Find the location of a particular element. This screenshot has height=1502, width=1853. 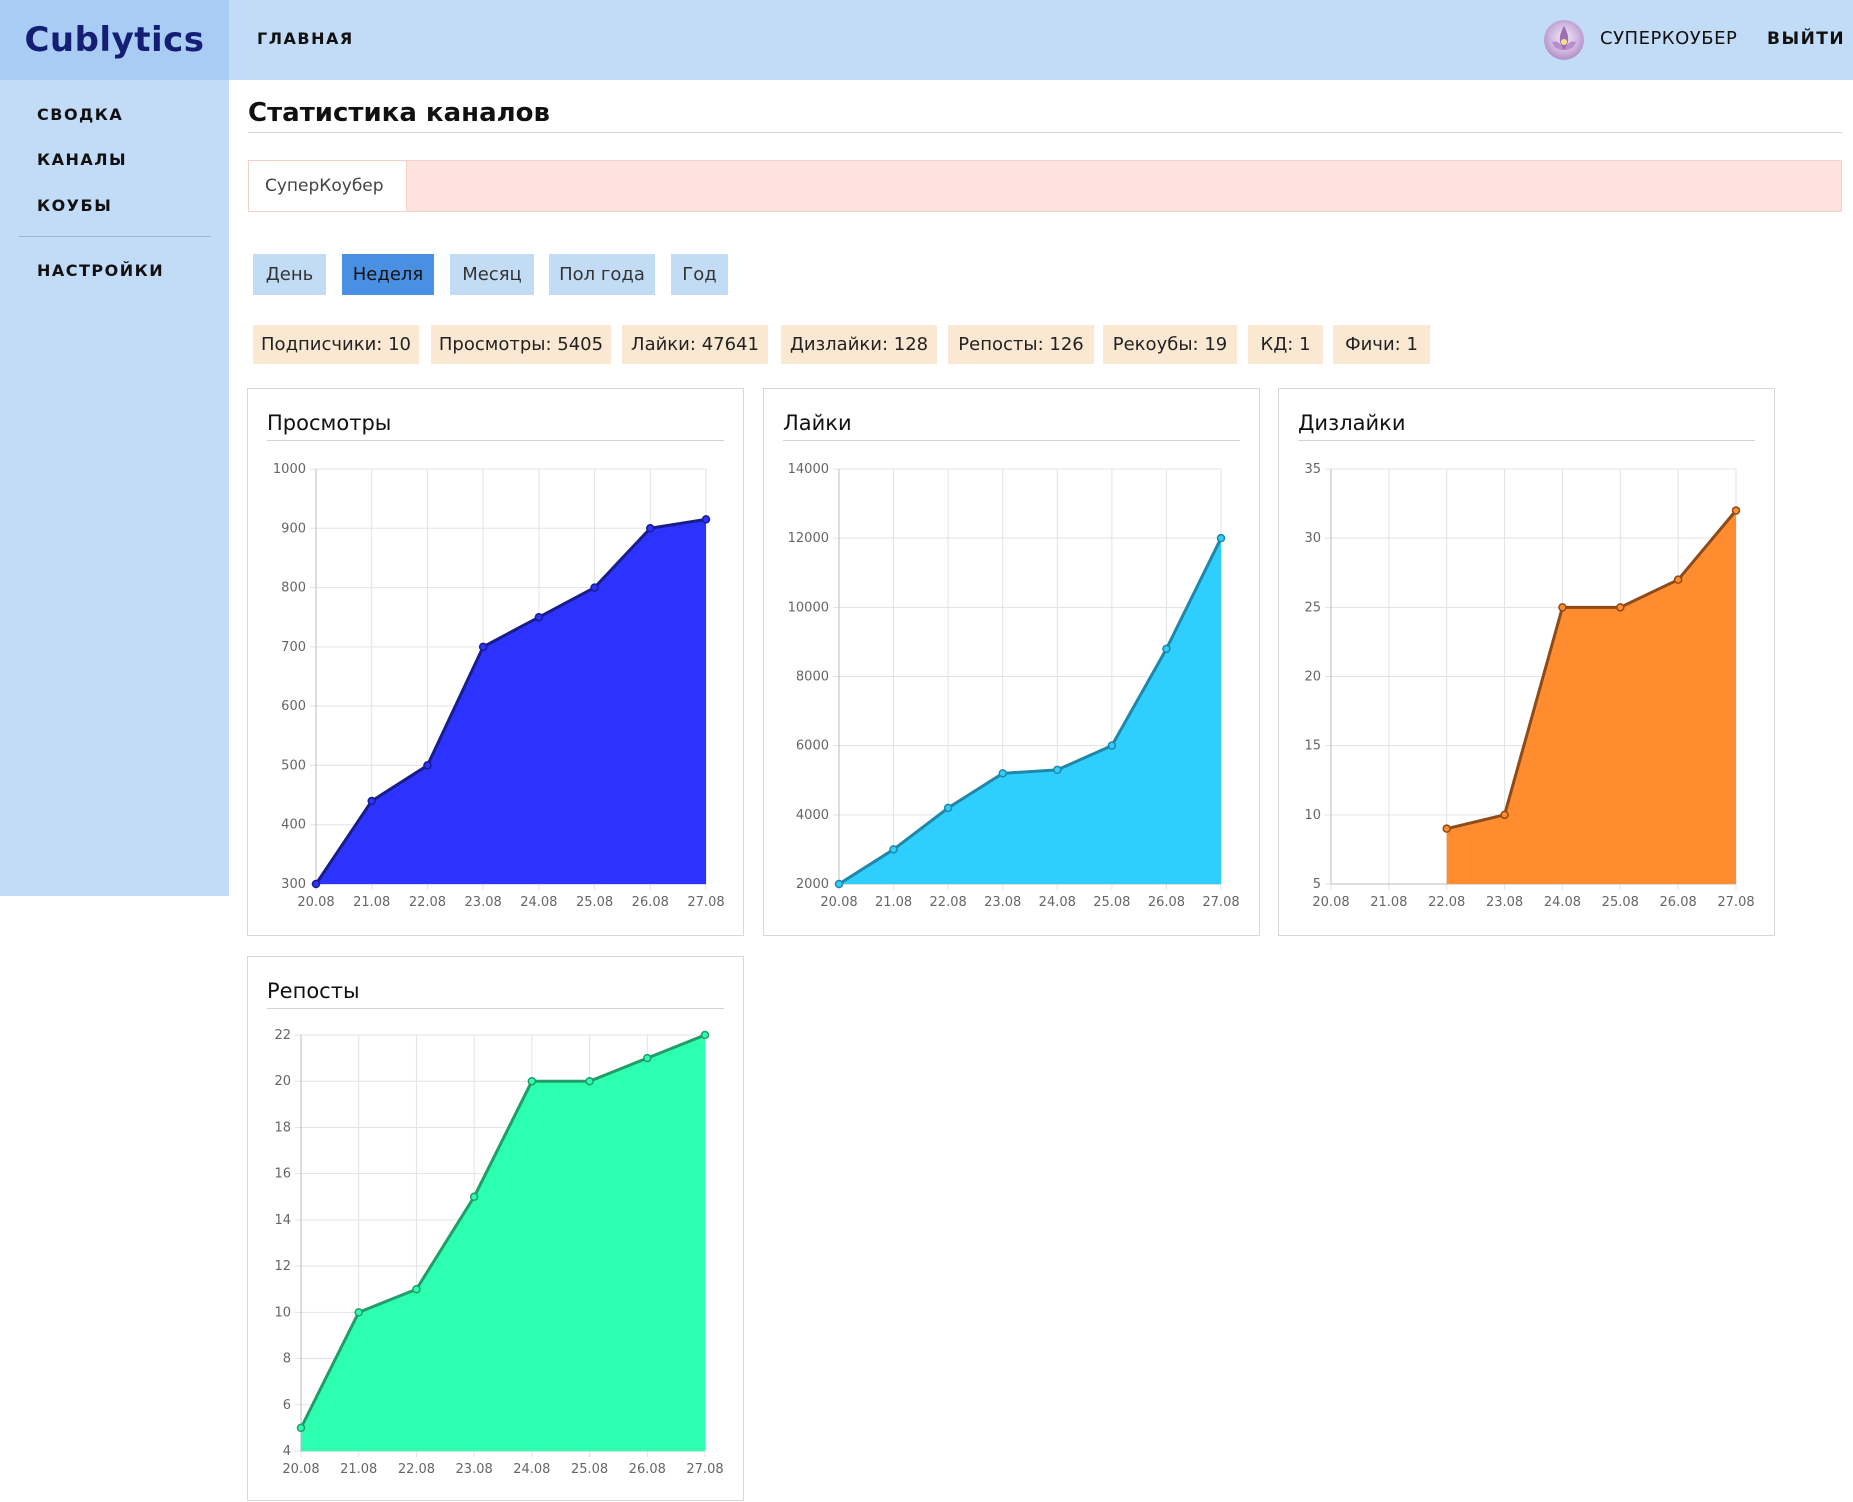

period-year-button: Год is located at coordinates (699, 274).